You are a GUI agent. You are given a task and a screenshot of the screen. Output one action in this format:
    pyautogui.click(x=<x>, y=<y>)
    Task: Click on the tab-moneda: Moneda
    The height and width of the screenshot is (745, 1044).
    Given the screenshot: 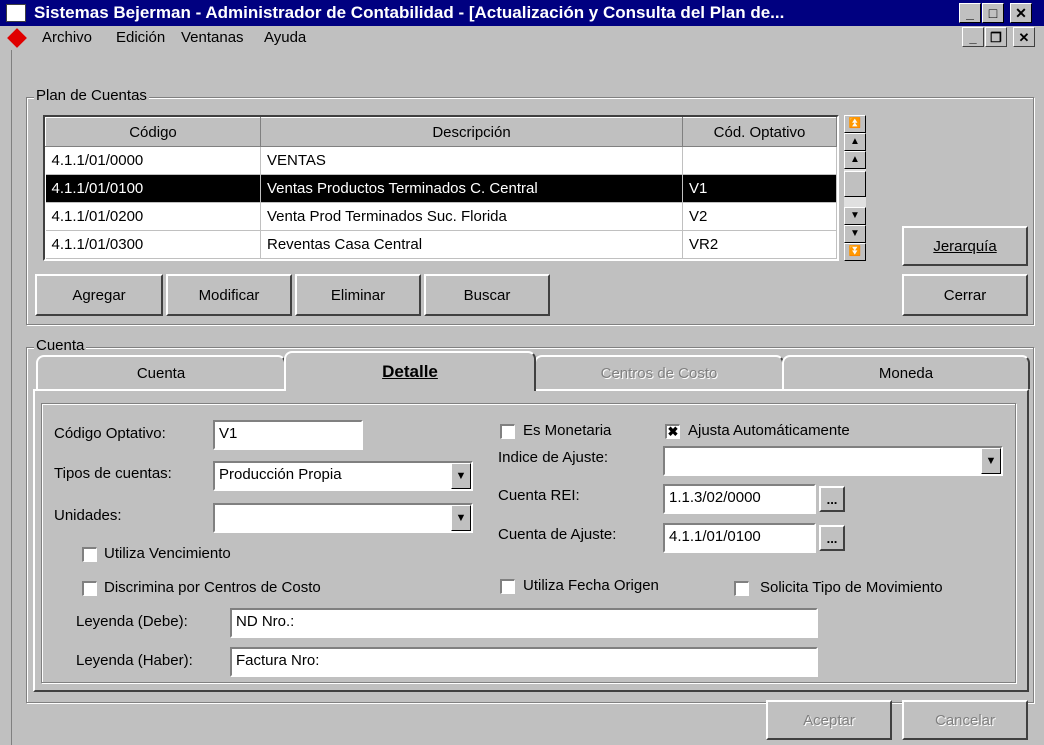 What is the action you would take?
    pyautogui.click(x=906, y=372)
    